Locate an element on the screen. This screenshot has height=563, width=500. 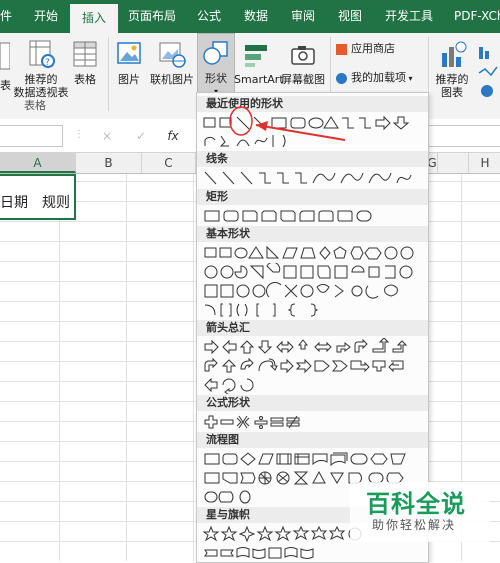
watermark: 百科全说 助你轻松解决 is located at coordinates (420, 512).